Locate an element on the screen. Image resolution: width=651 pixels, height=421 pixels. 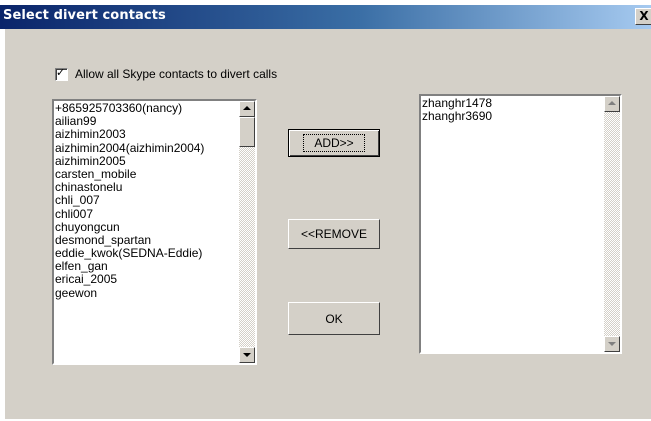
list-item: chli007 is located at coordinates (129, 214).